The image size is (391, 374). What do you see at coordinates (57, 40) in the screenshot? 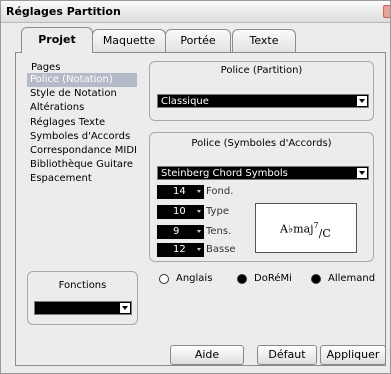
I see `tab-projet: Projet` at bounding box center [57, 40].